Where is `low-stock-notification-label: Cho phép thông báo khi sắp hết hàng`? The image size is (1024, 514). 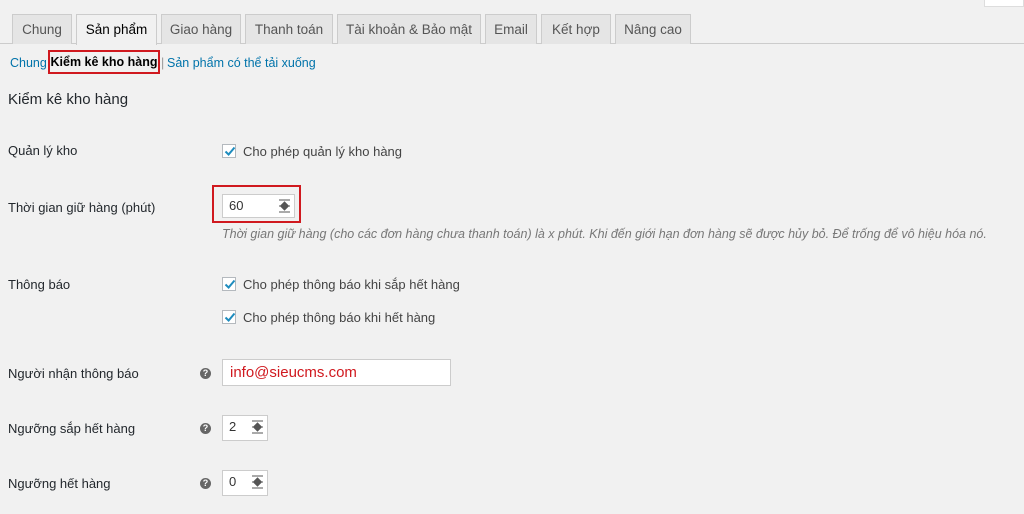 low-stock-notification-label: Cho phép thông báo khi sắp hết hàng is located at coordinates (351, 284).